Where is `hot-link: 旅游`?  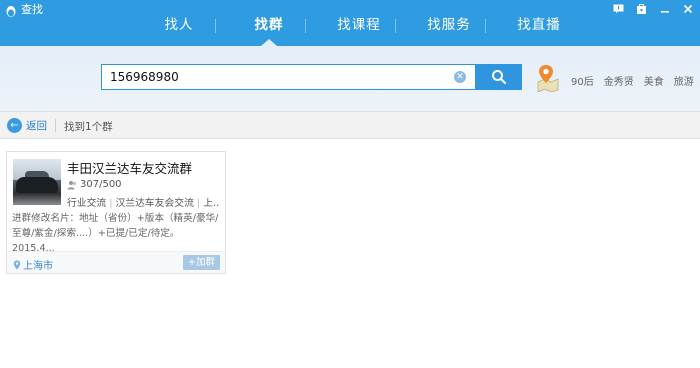 hot-link: 旅游 is located at coordinates (684, 80).